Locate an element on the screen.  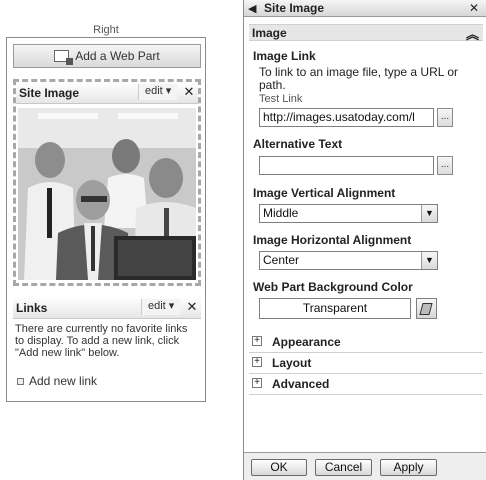
cancel-button: Cancel is located at coordinates (343, 467).